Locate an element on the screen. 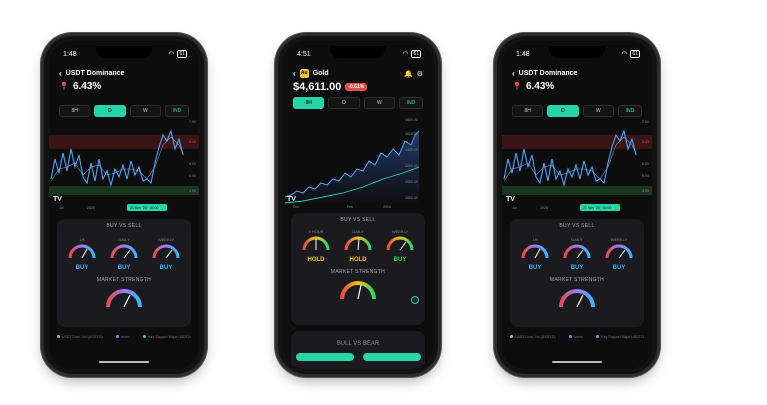 Image resolution: width=767 pixels, height=405 pixels. asset-title: Gold is located at coordinates (320, 73).